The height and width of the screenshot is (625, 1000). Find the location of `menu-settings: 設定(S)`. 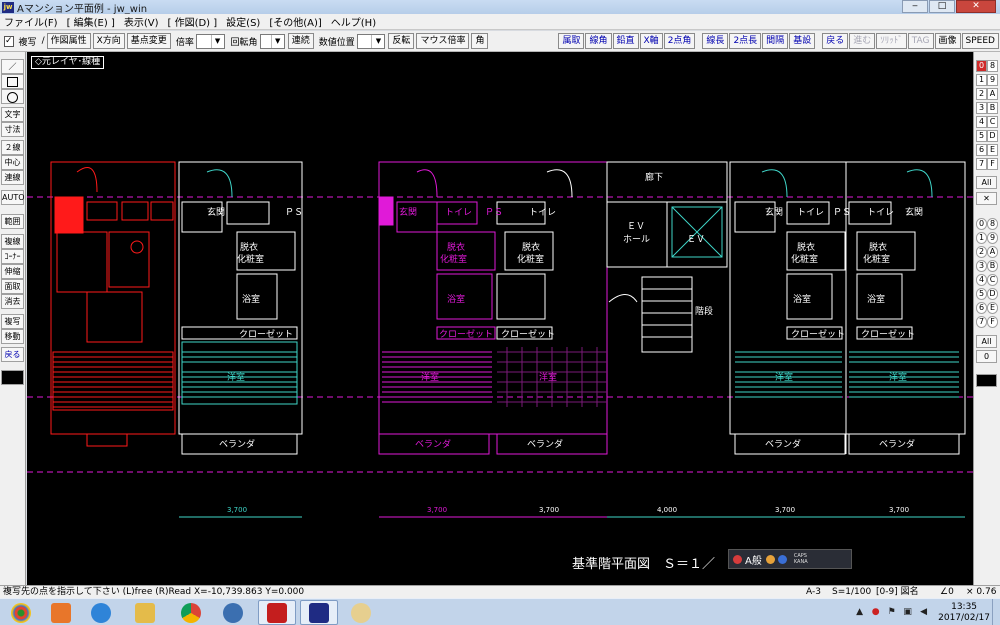

menu-settings: 設定(S) is located at coordinates (243, 21).